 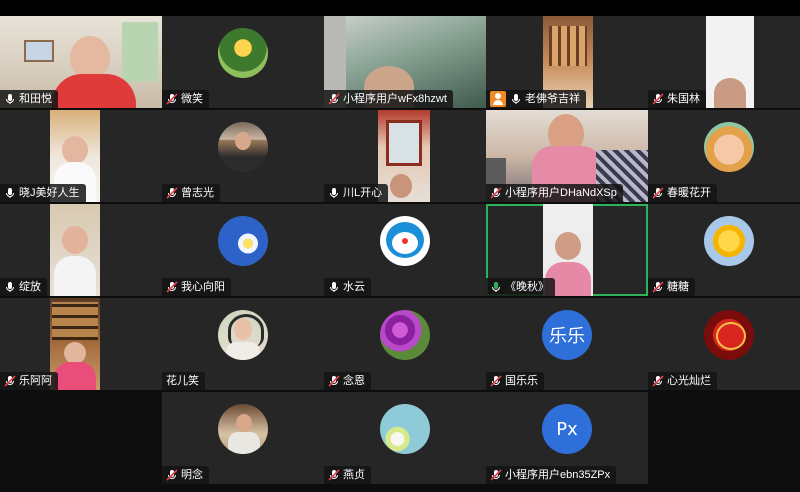 What do you see at coordinates (567, 250) in the screenshot?
I see `participant-tile-active-speaker: 《晚秋》` at bounding box center [567, 250].